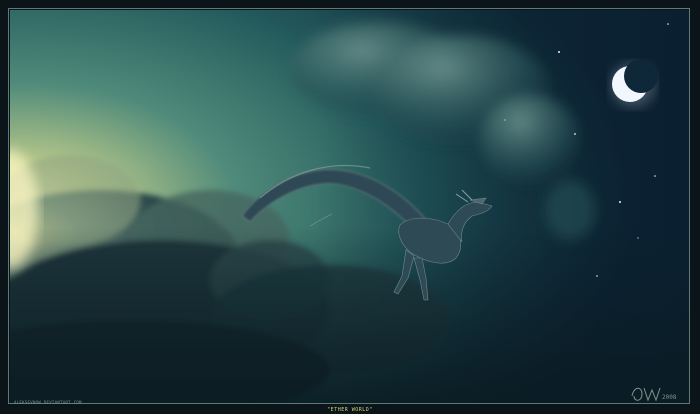  Describe the element at coordinates (350, 410) in the screenshot. I see `artwork-caption: "ETHER WORLD"` at that location.